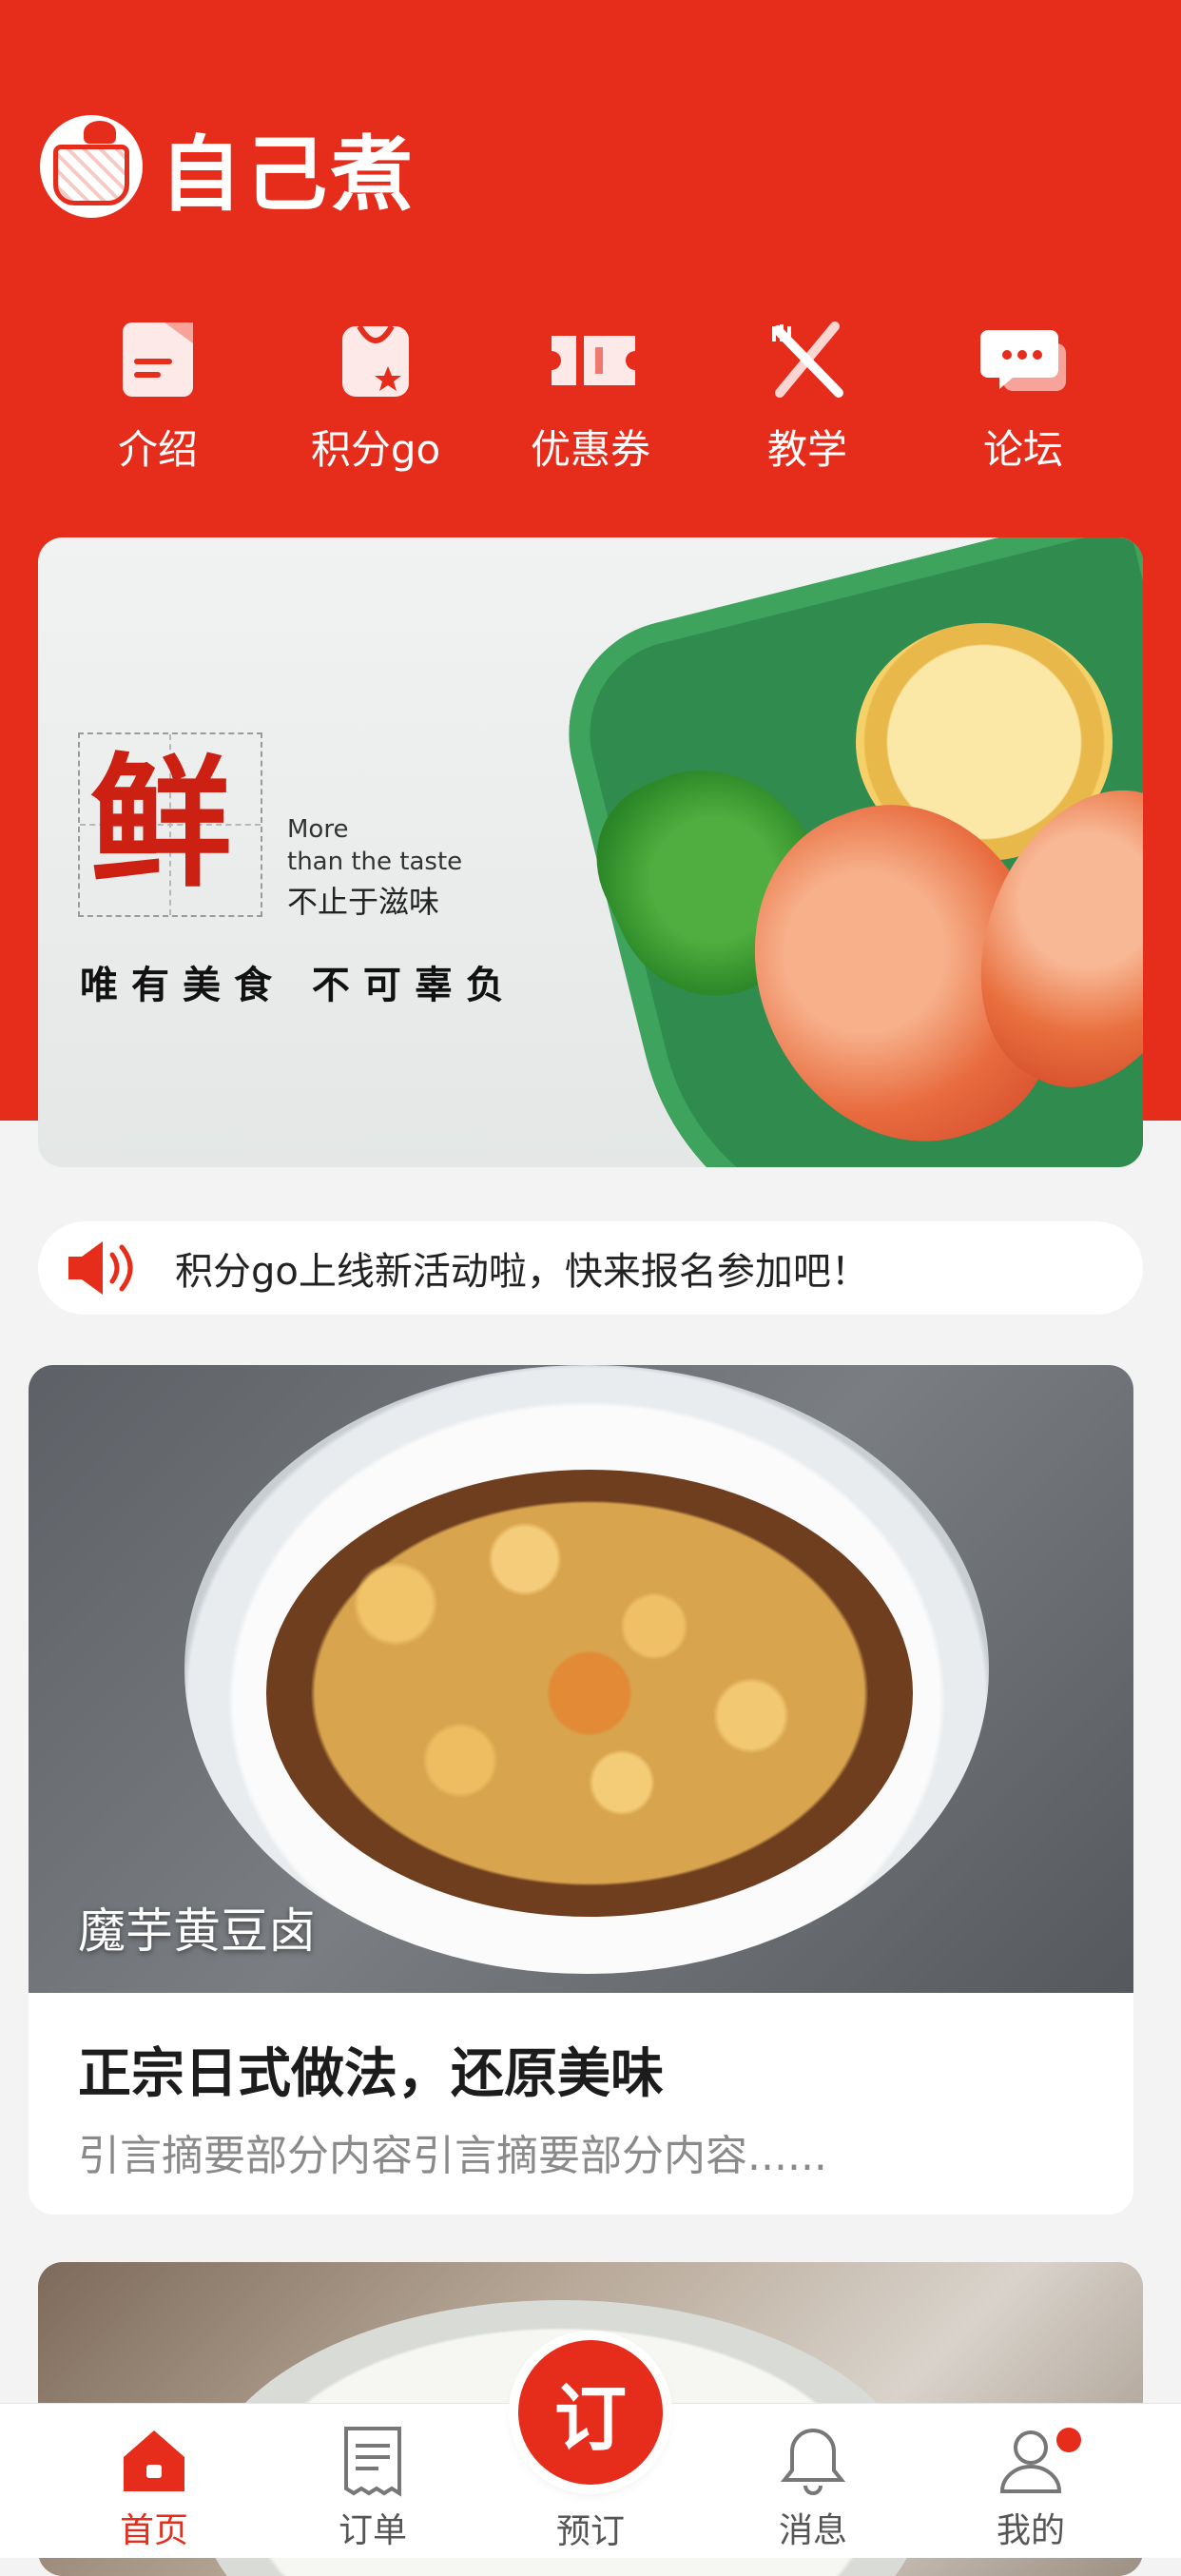 The height and width of the screenshot is (2576, 1181). What do you see at coordinates (590, 2532) in the screenshot?
I see `tab-reserve-label: 预订` at bounding box center [590, 2532].